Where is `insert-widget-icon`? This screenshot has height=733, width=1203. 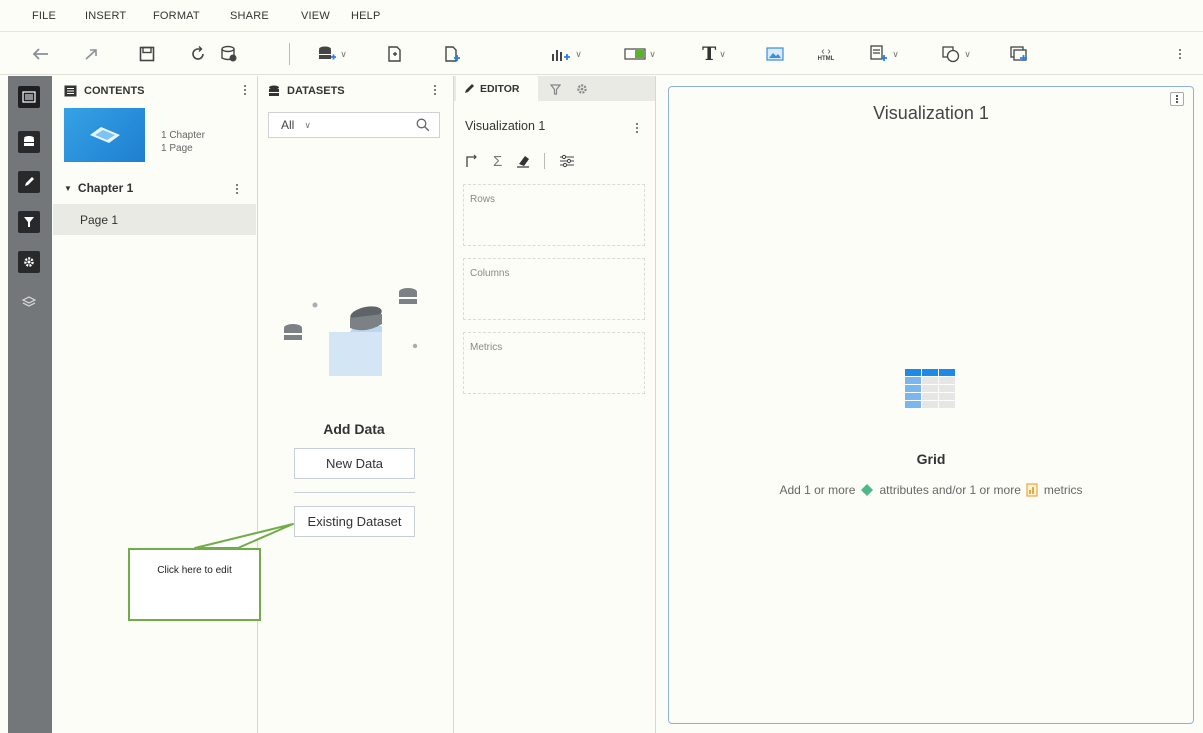 insert-widget-icon is located at coordinates (1019, 54).